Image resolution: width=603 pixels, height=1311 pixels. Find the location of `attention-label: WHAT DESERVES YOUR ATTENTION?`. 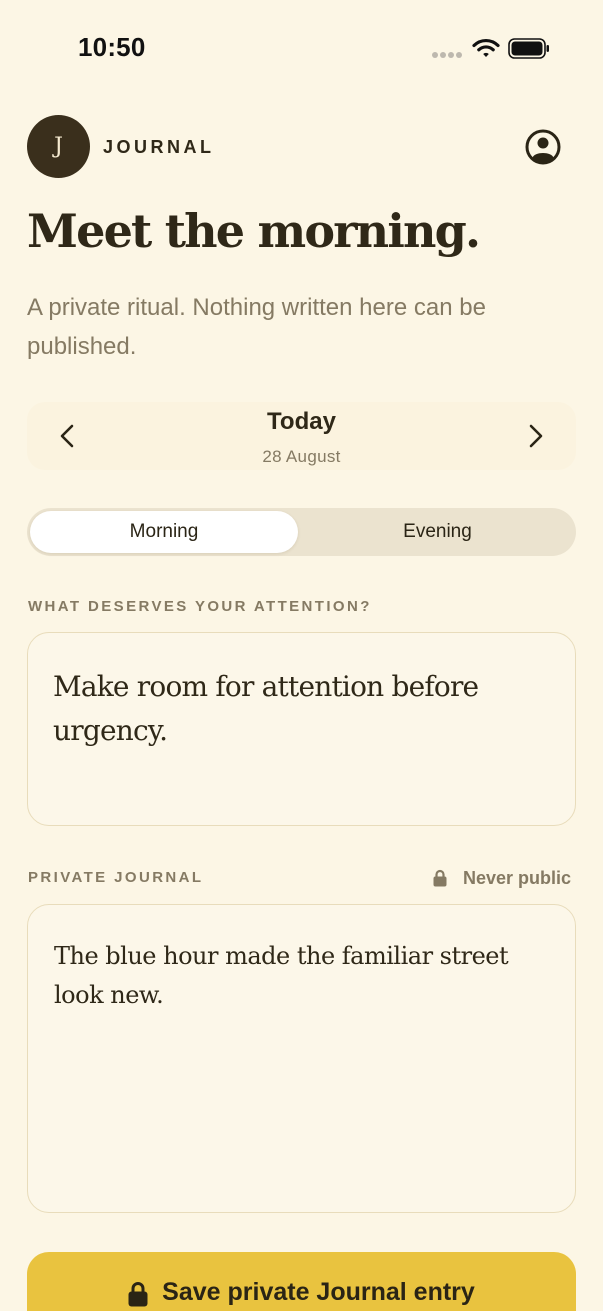

attention-label: WHAT DESERVES YOUR ATTENTION? is located at coordinates (200, 606).